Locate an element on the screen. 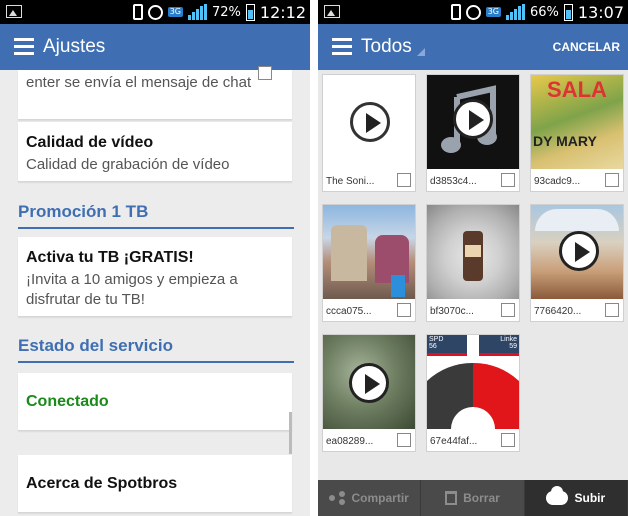 This screenshot has height=516, width=628. upload-button: Subir is located at coordinates (576, 498).